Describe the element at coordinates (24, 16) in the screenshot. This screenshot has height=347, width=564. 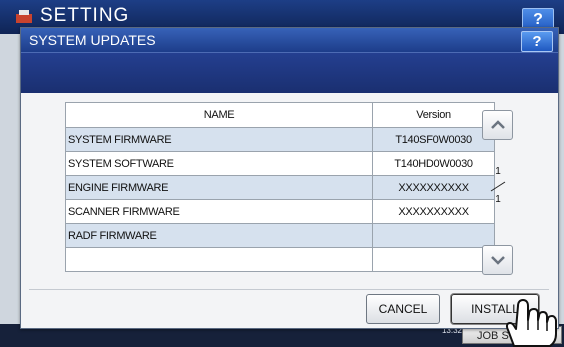
I see `setting-icon` at that location.